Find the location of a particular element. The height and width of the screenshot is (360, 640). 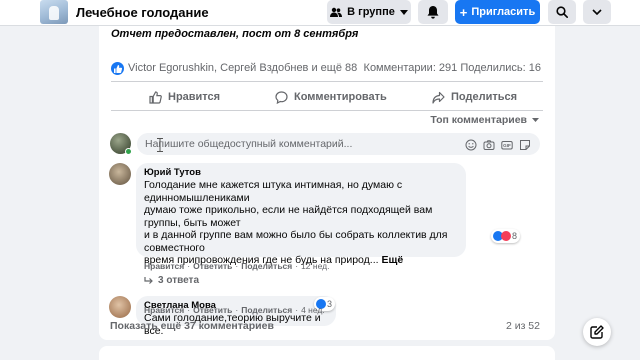

share-icon is located at coordinates (438, 97).